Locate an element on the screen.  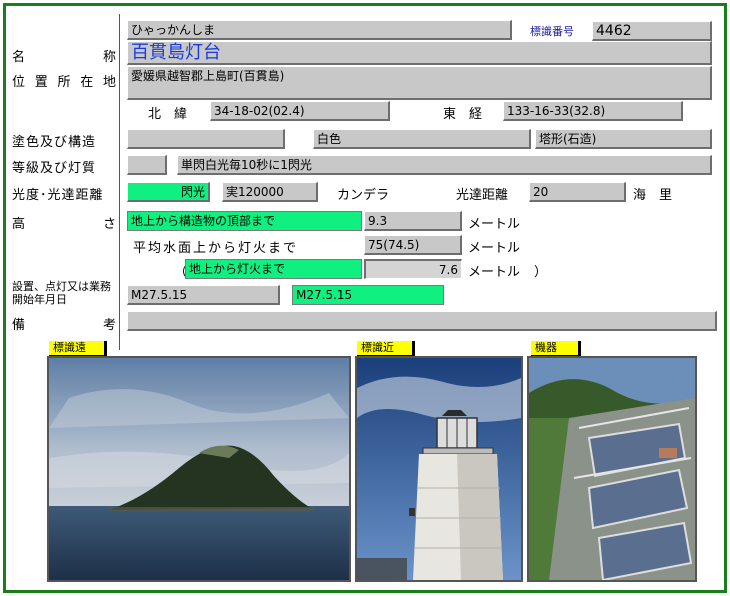
ground-to-light-value: 7.6 is located at coordinates (413, 269).